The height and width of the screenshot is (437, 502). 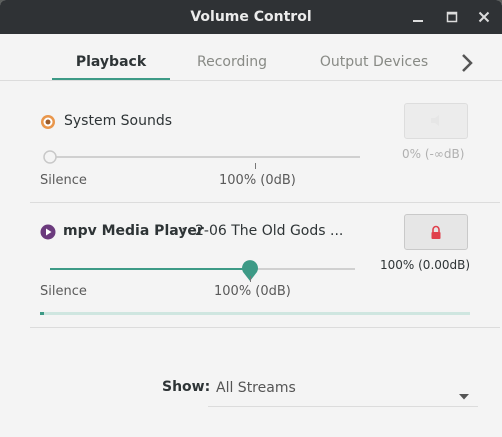 I want to click on tab-output-devices: Output Devices, so click(x=374, y=57).